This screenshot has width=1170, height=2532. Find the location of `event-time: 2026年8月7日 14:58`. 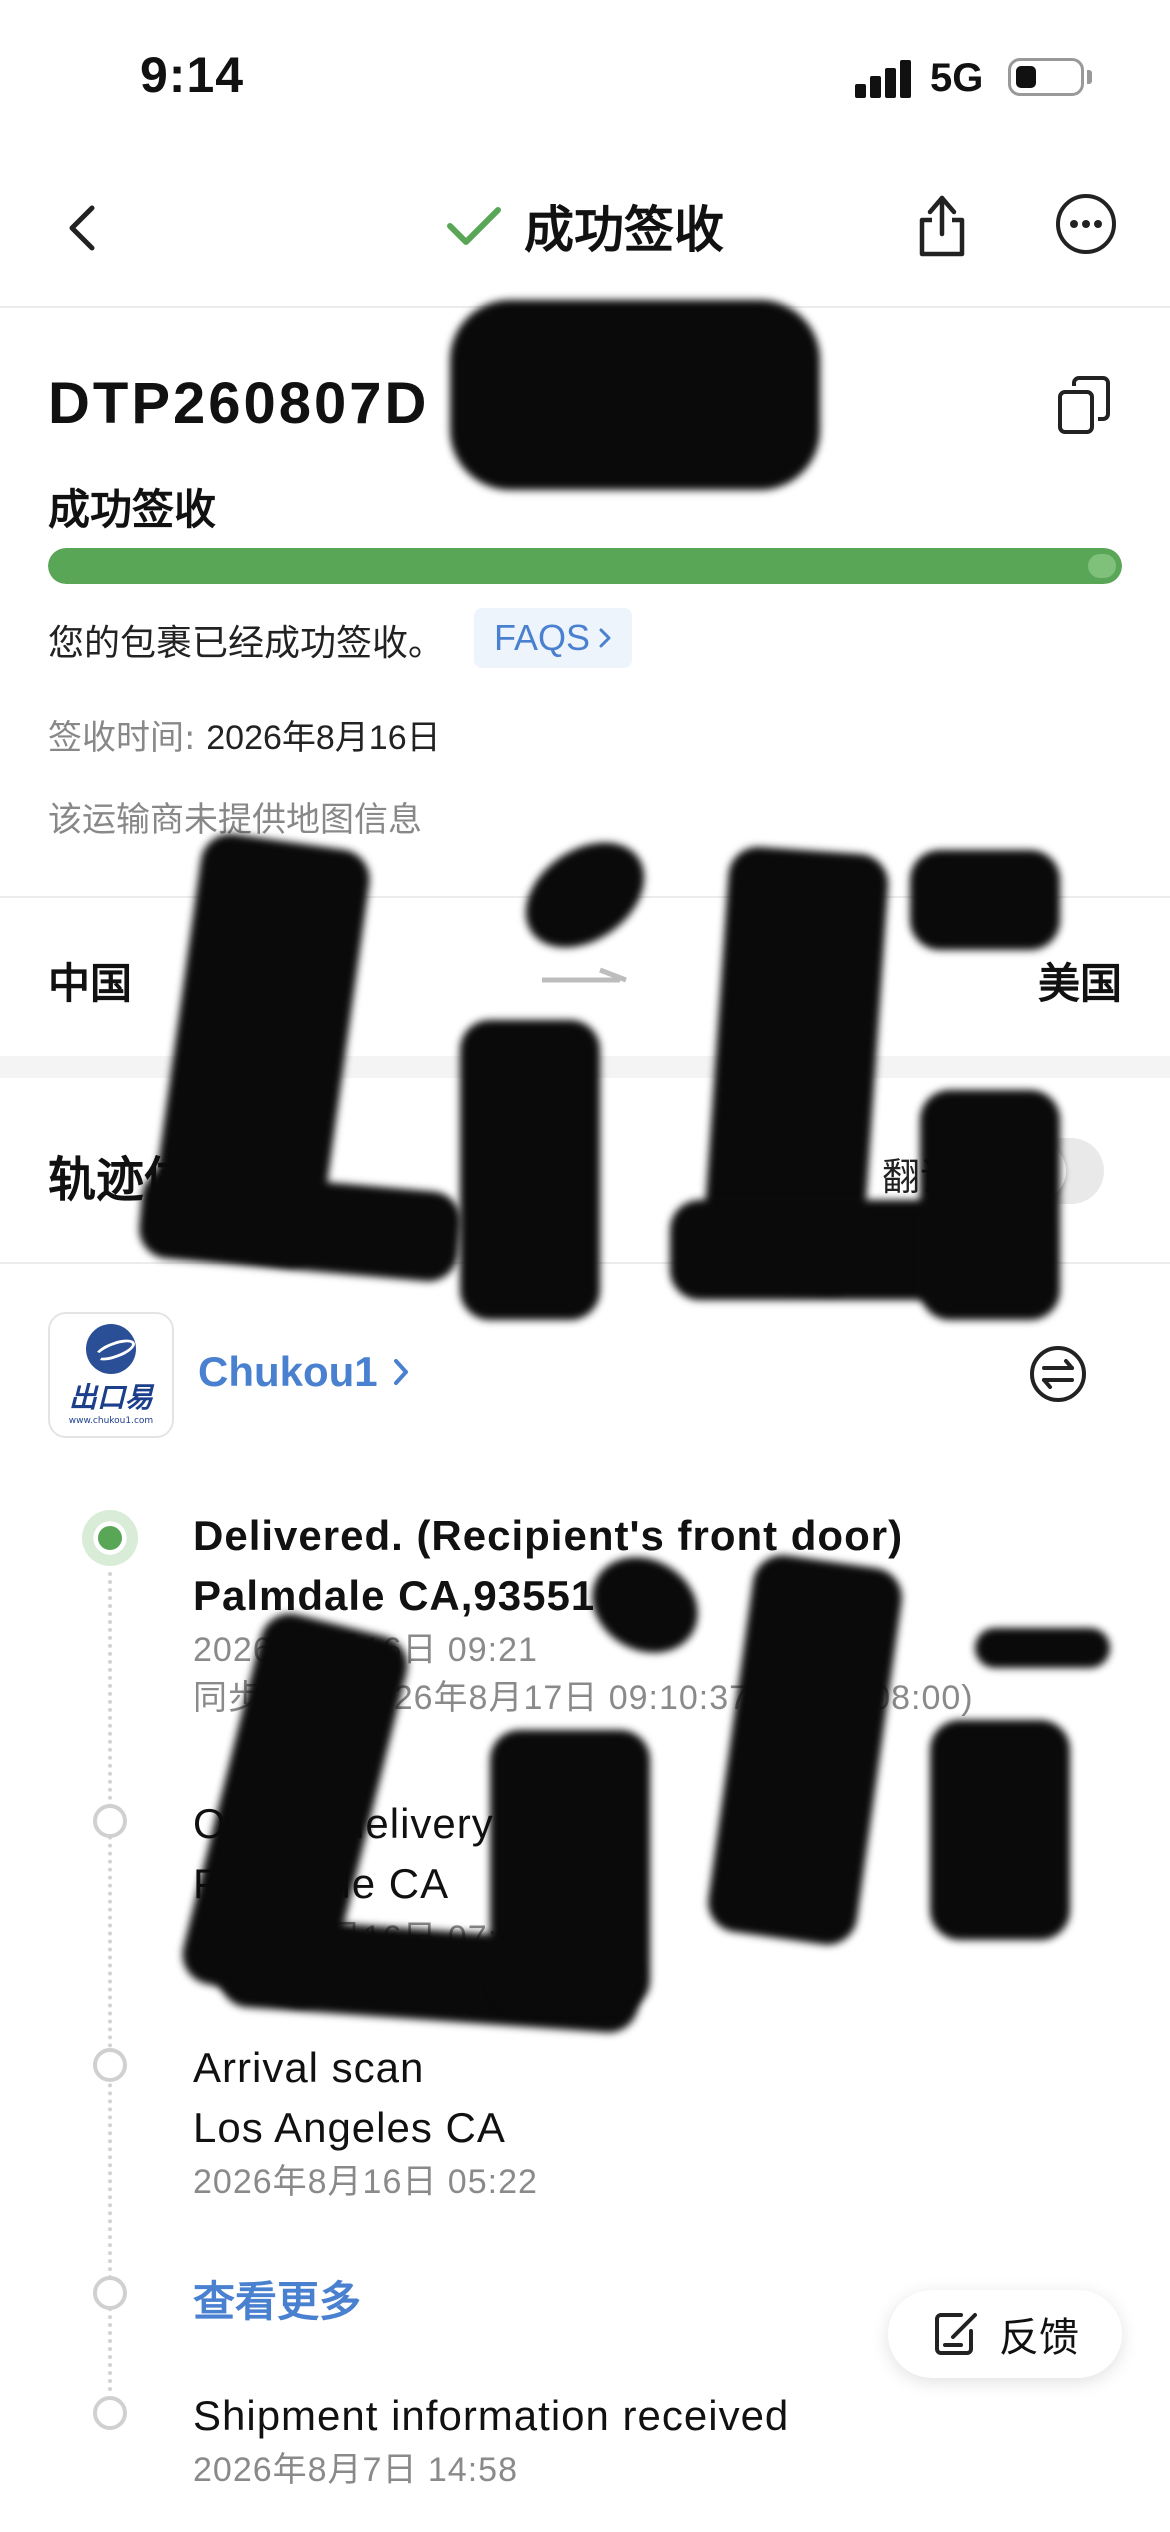

event-time: 2026年8月7日 14:58 is located at coordinates (355, 2470).